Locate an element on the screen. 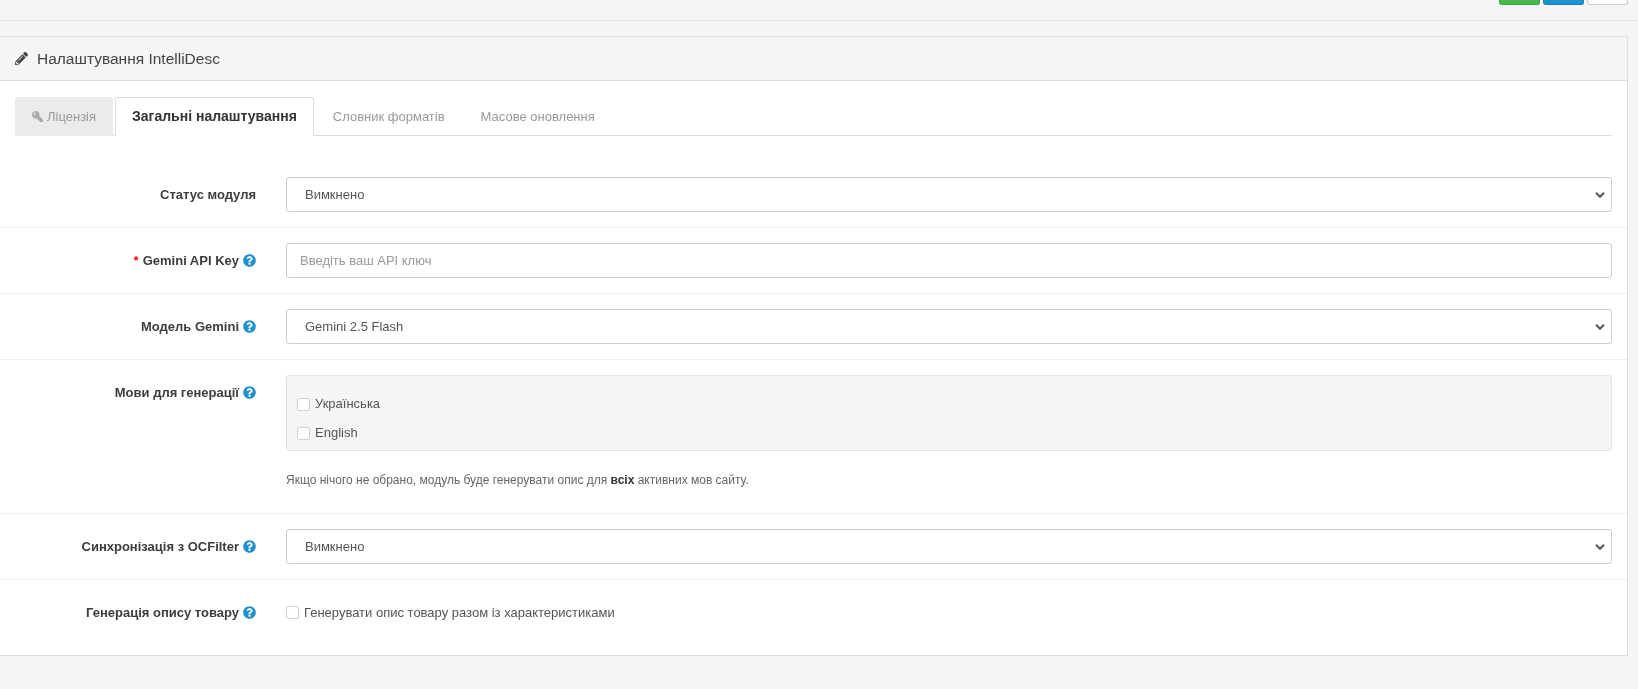  tab: Загальні налаштування is located at coordinates (214, 116).